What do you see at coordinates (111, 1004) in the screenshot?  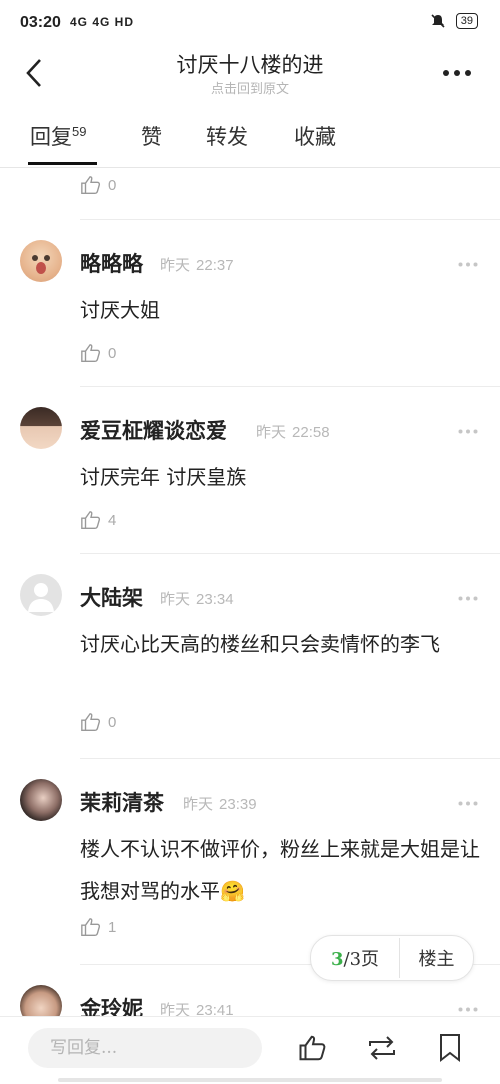 I see `username: 金玲妮` at bounding box center [111, 1004].